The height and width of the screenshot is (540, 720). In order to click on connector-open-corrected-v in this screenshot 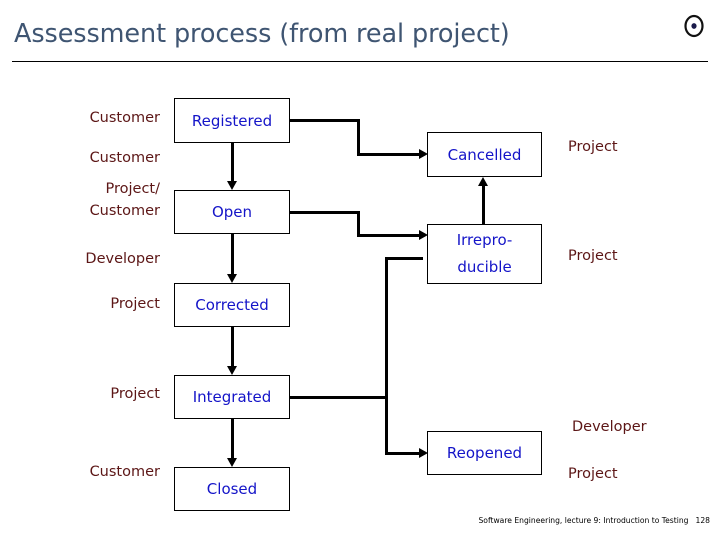, I will do `click(232, 254)`.